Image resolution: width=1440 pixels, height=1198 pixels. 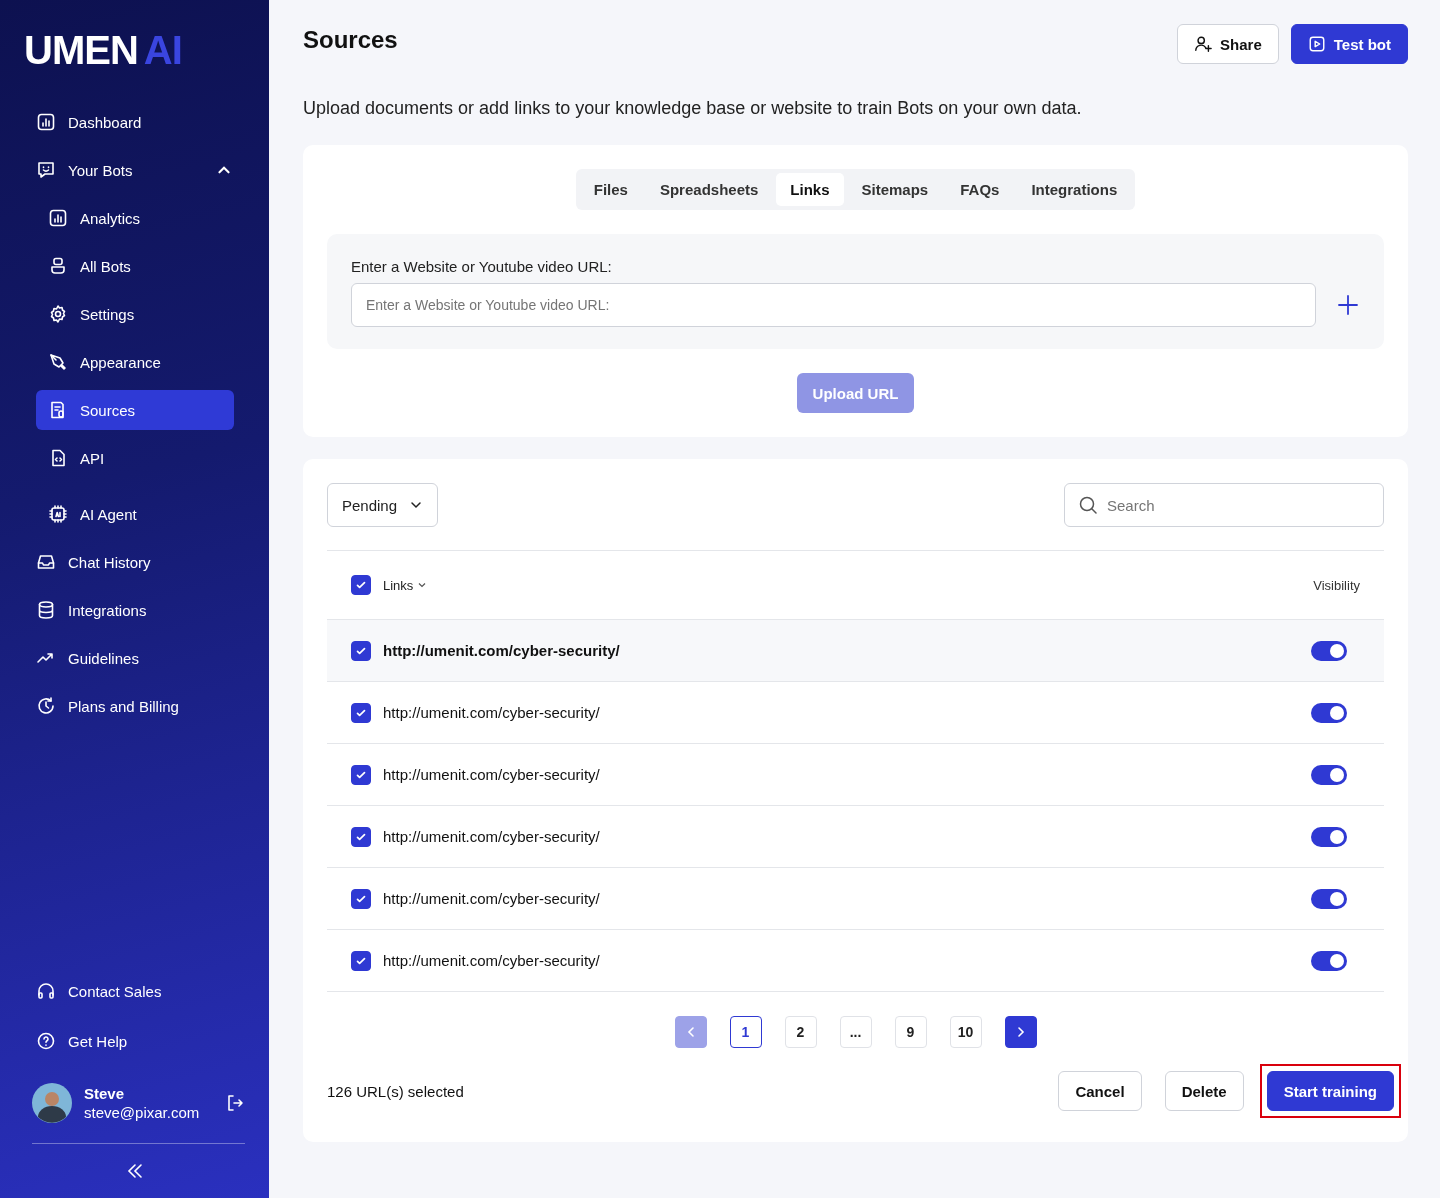 I want to click on add-user-icon, so click(x=1203, y=44).